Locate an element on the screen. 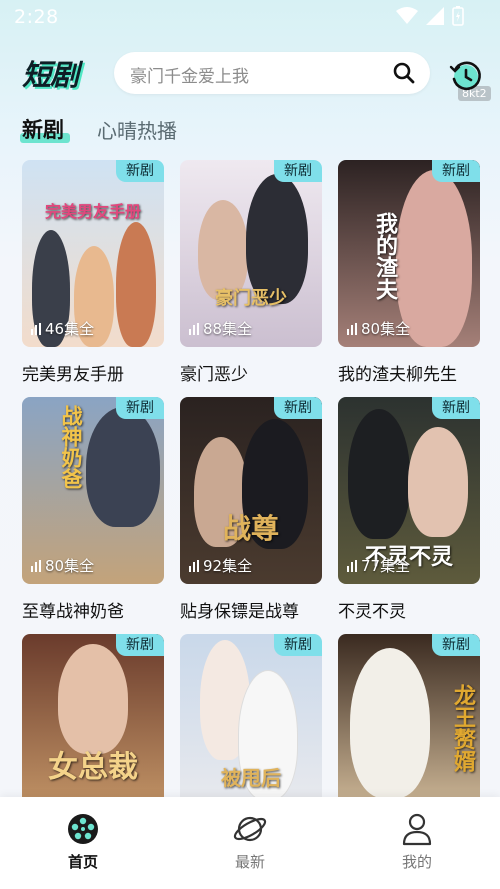 The height and width of the screenshot is (889, 500). drama-poster: 不灵不灵 新剧 77集全 is located at coordinates (409, 490).